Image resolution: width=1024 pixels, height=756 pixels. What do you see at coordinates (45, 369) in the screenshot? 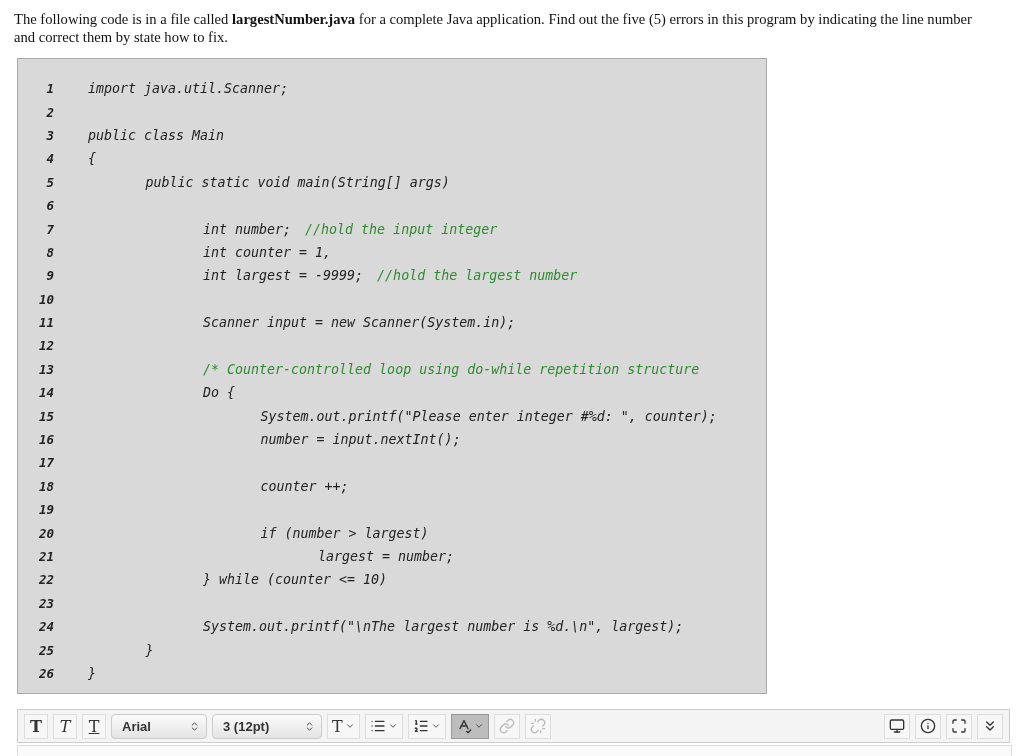
I see `line-number: 13` at bounding box center [45, 369].